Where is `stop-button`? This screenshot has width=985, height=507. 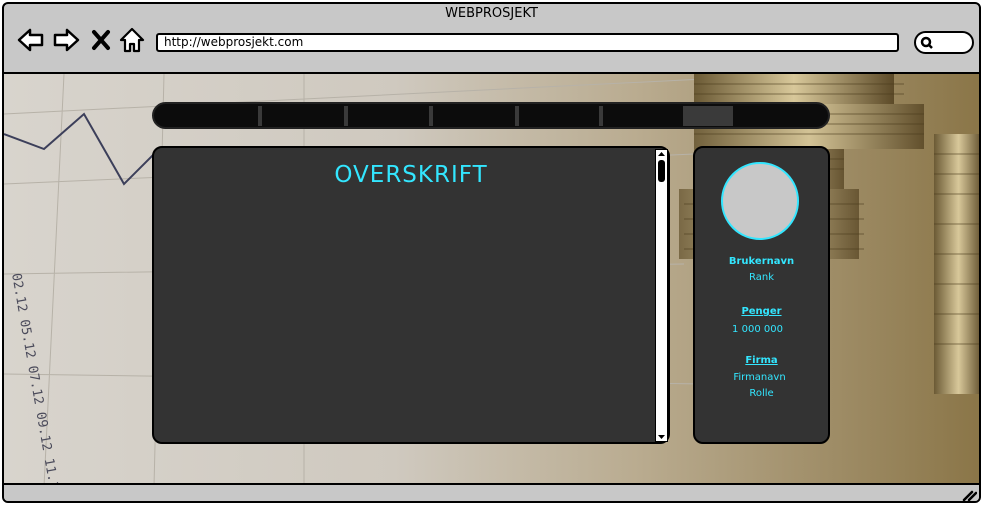 stop-button is located at coordinates (101, 40).